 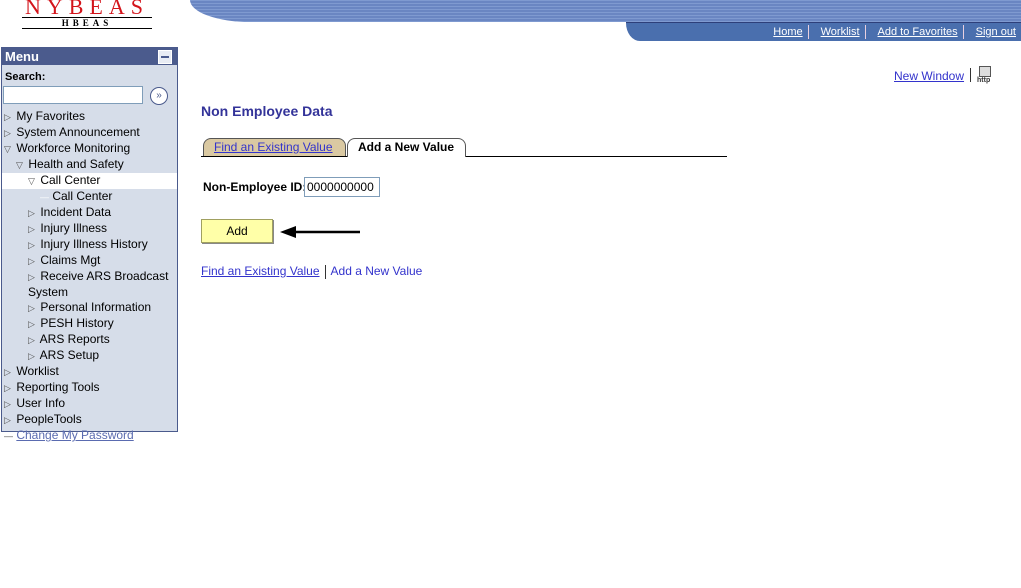 I want to click on http-icon: http, so click(x=984, y=75).